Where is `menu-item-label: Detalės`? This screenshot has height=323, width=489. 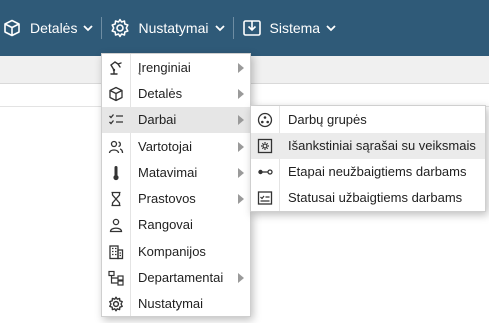 menu-item-label: Detalės is located at coordinates (160, 93).